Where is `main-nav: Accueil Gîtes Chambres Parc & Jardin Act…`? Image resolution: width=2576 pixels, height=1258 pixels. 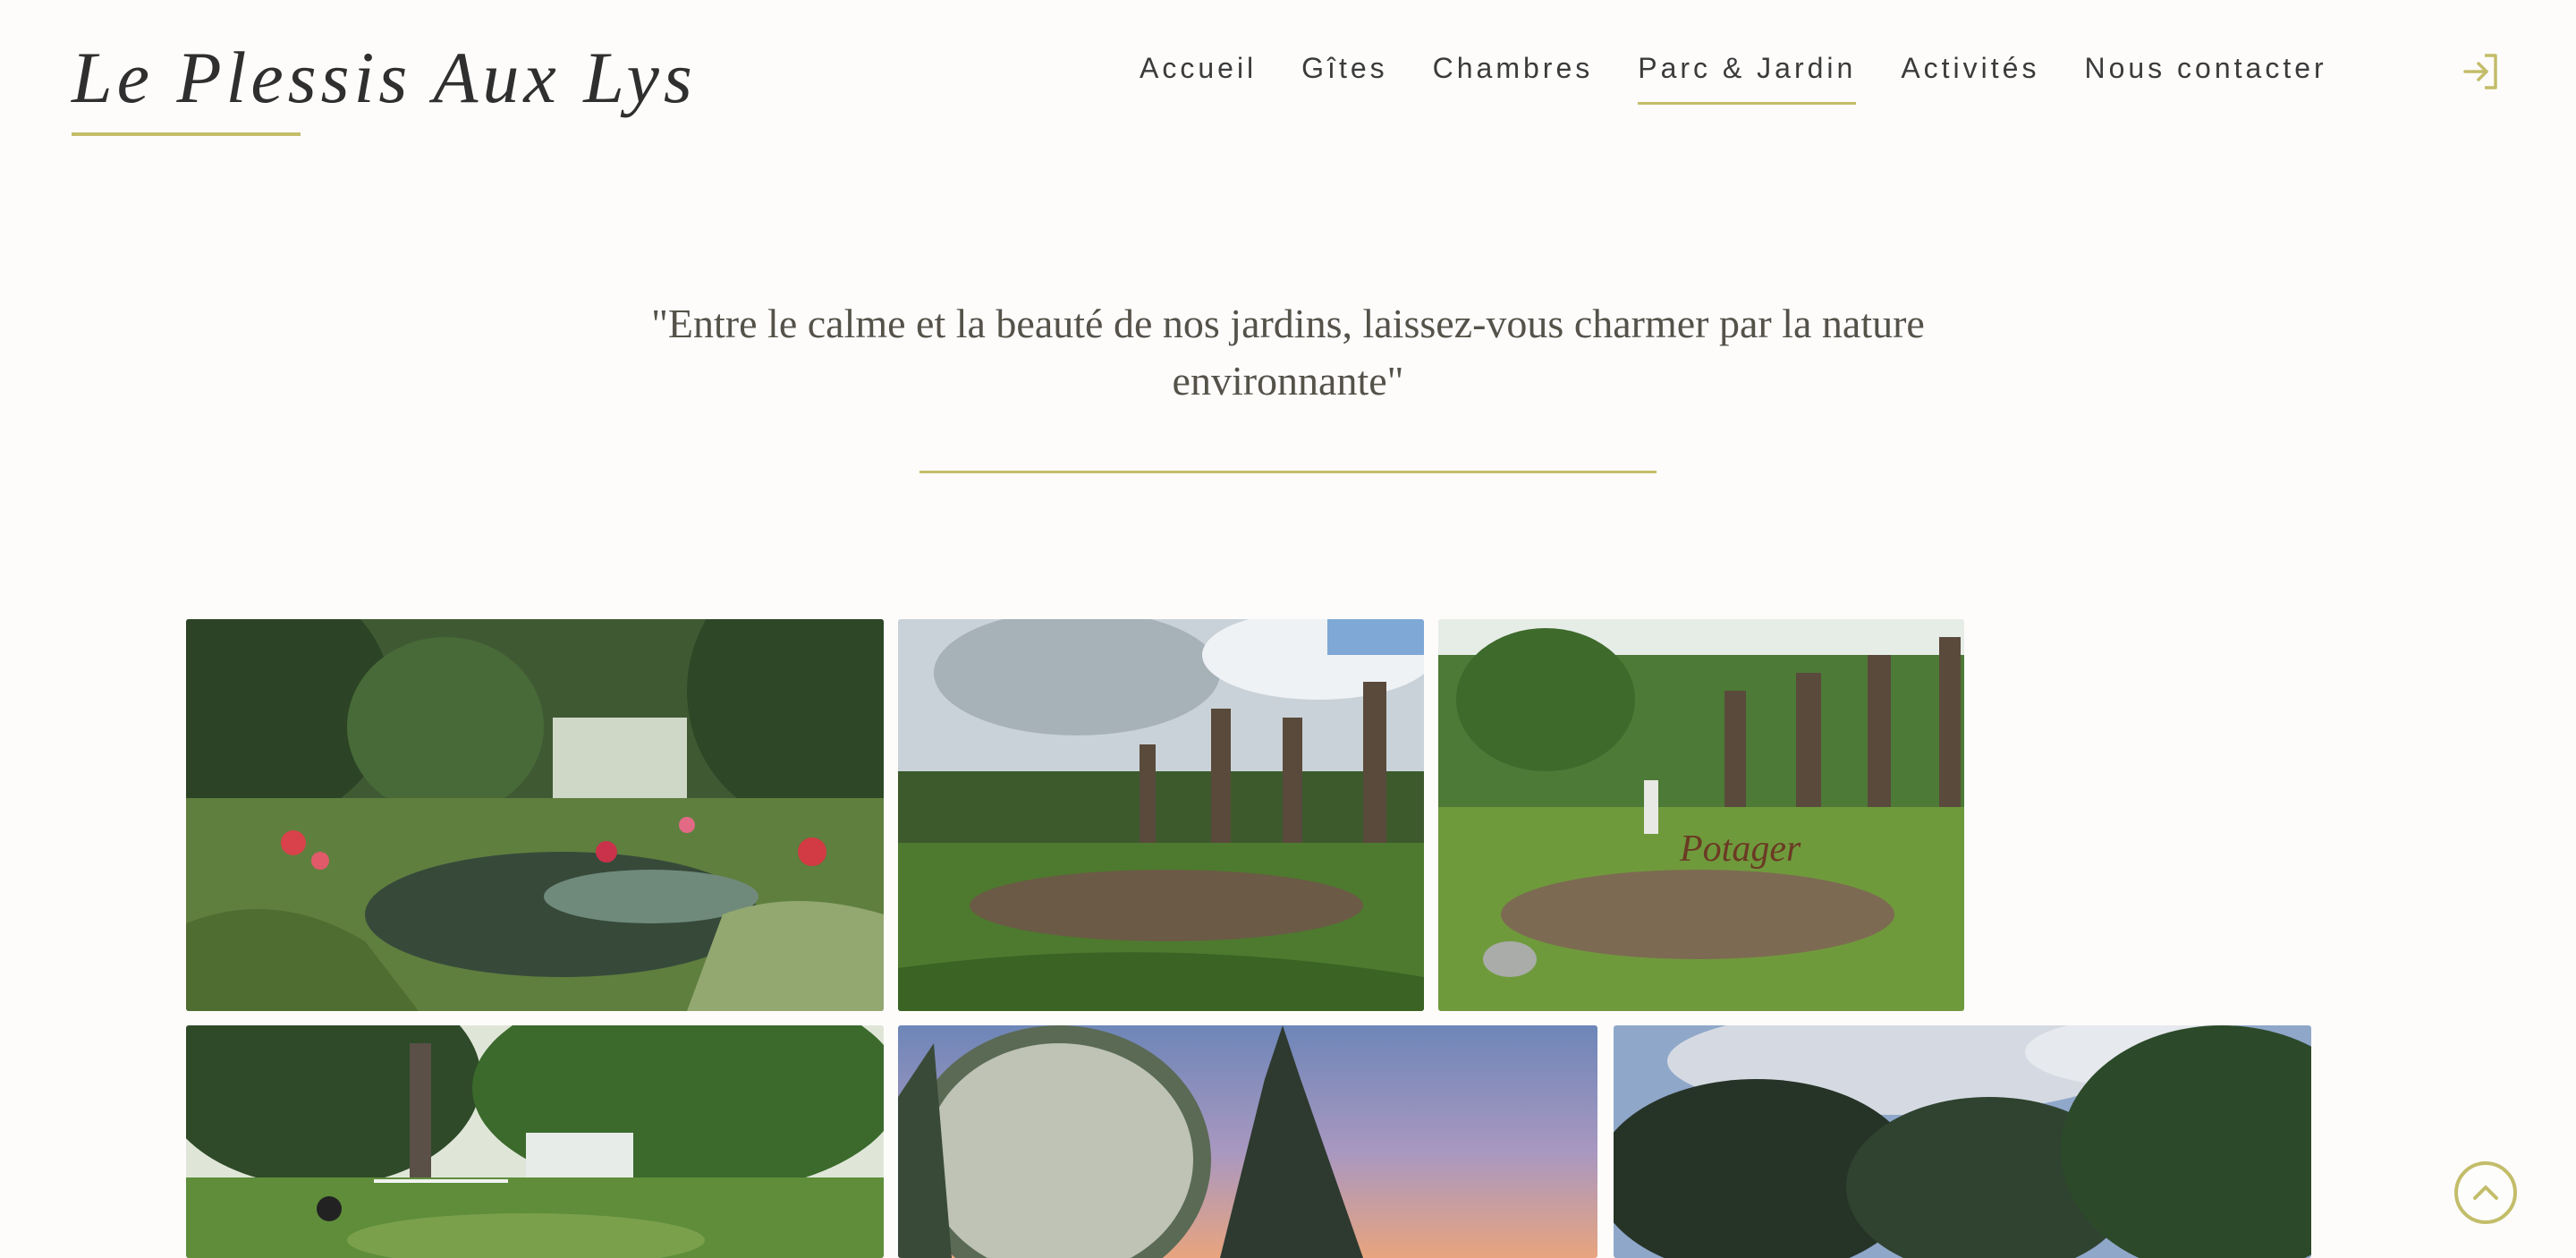
main-nav: Accueil Gîtes Chambres Parc & Jardin Act… is located at coordinates (1756, 78).